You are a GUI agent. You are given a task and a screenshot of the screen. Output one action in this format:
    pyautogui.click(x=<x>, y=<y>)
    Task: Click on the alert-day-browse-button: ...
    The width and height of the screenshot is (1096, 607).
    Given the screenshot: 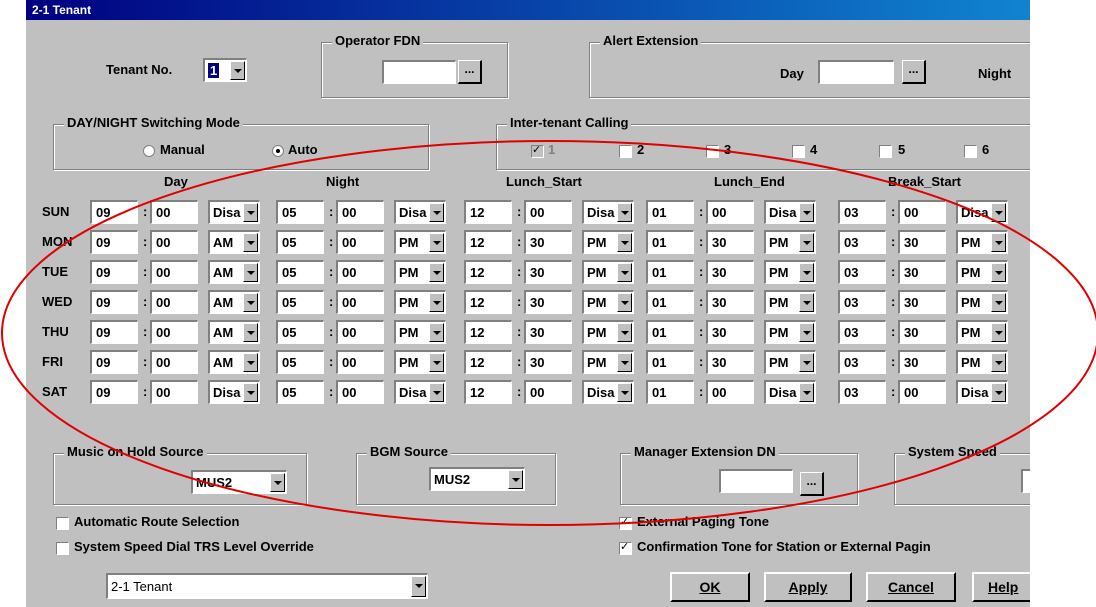 What is the action you would take?
    pyautogui.click(x=914, y=72)
    